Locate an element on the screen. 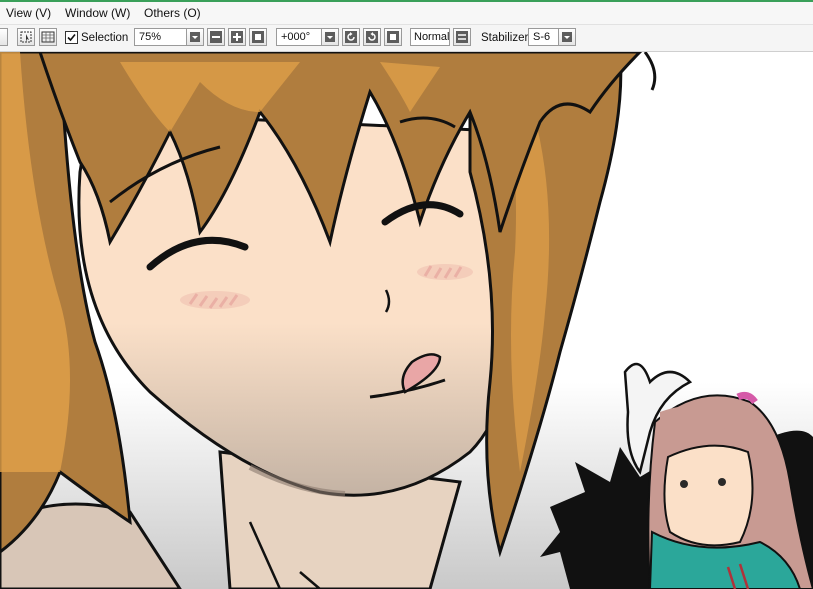 The height and width of the screenshot is (589, 813). fit-window-icon is located at coordinates (258, 37).